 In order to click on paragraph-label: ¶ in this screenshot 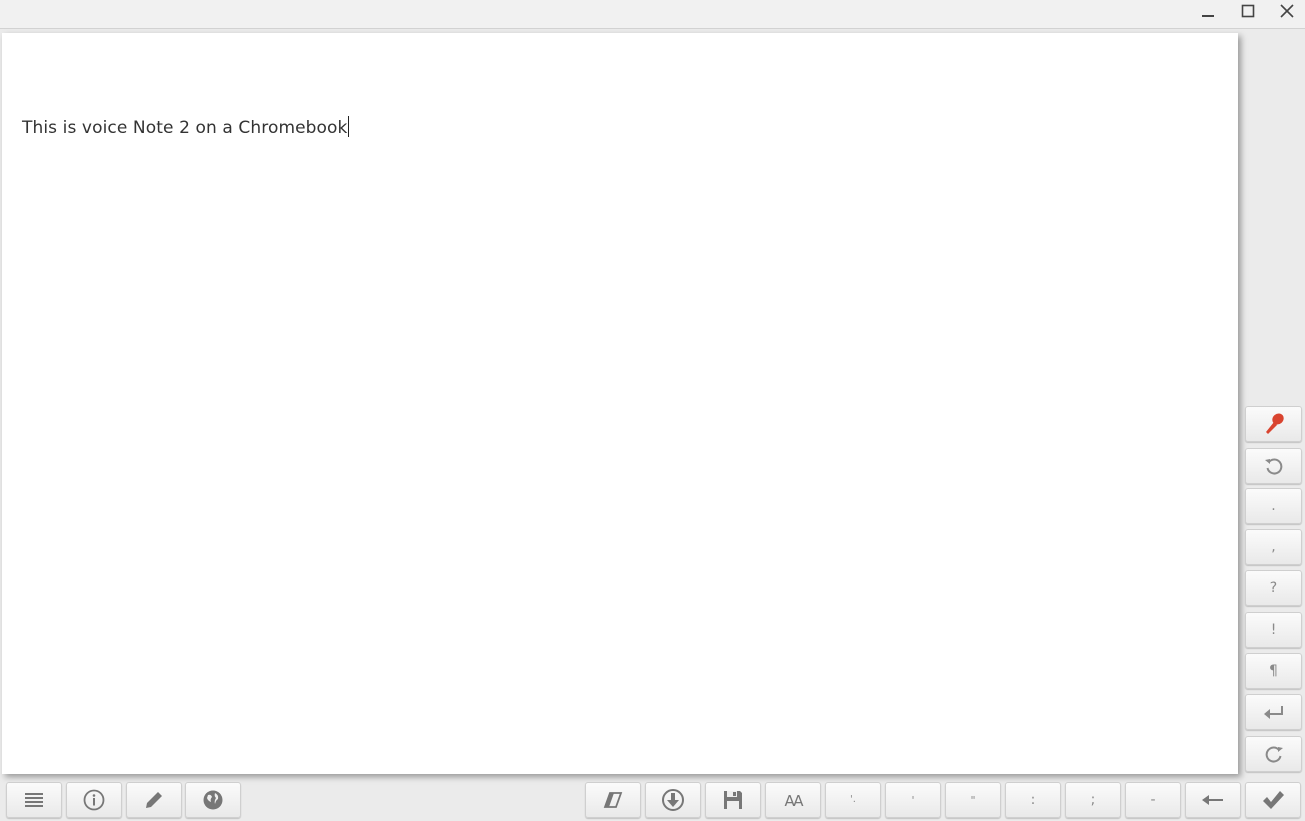, I will do `click(1273, 671)`.